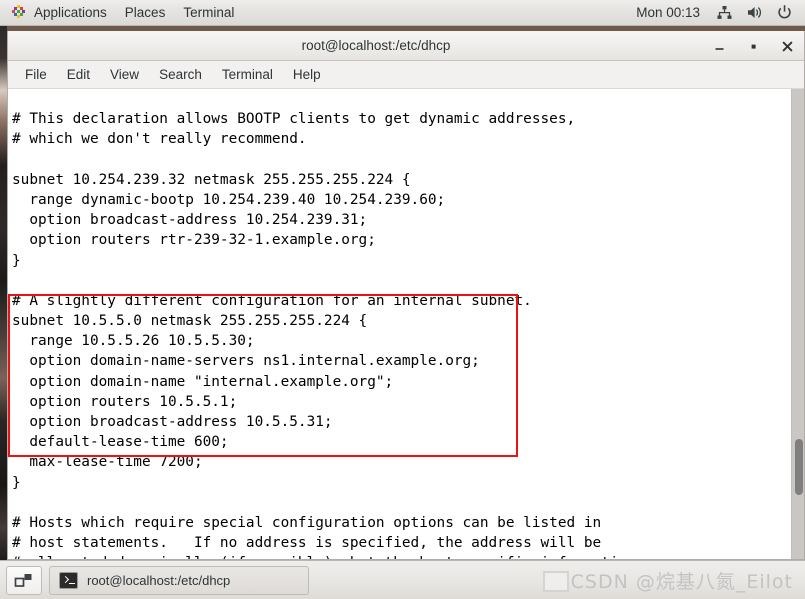 The height and width of the screenshot is (599, 805). What do you see at coordinates (402, 13) in the screenshot?
I see `top-panel: Applications Places Terminal Mon 00:13` at bounding box center [402, 13].